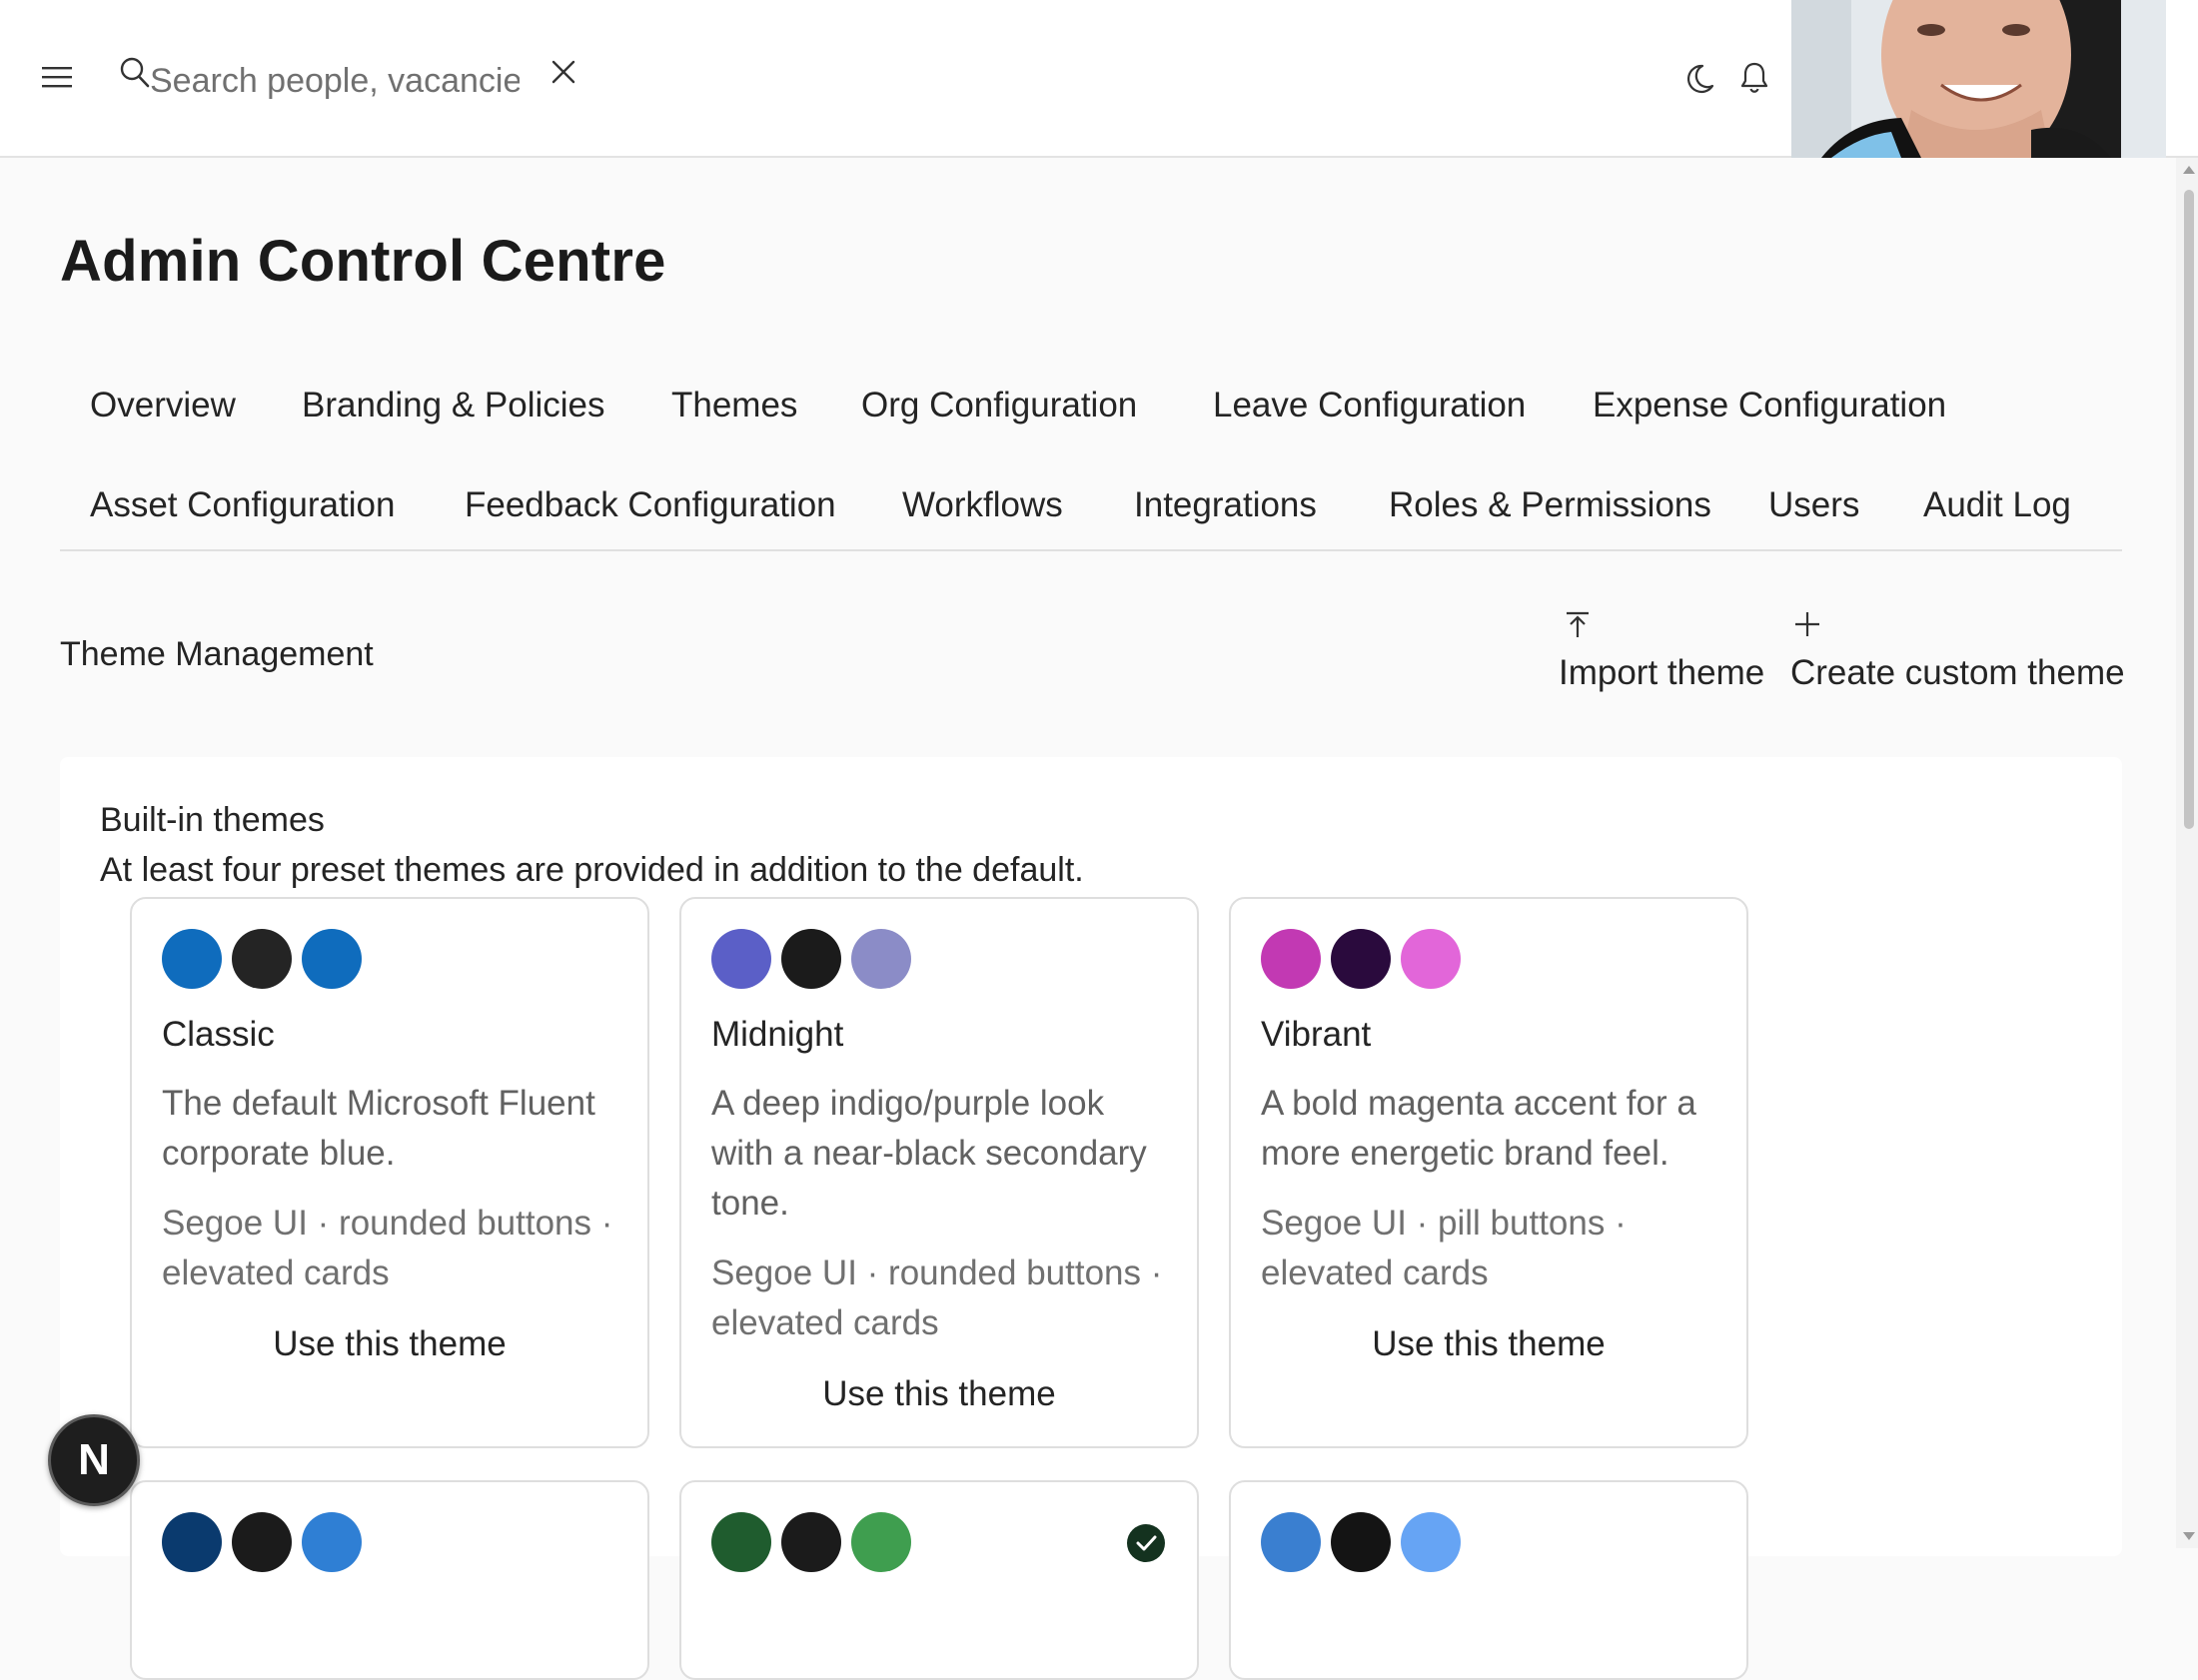 This screenshot has width=2198, height=1680. What do you see at coordinates (453, 405) in the screenshot?
I see `tab-branding-policies: Branding & Policies` at bounding box center [453, 405].